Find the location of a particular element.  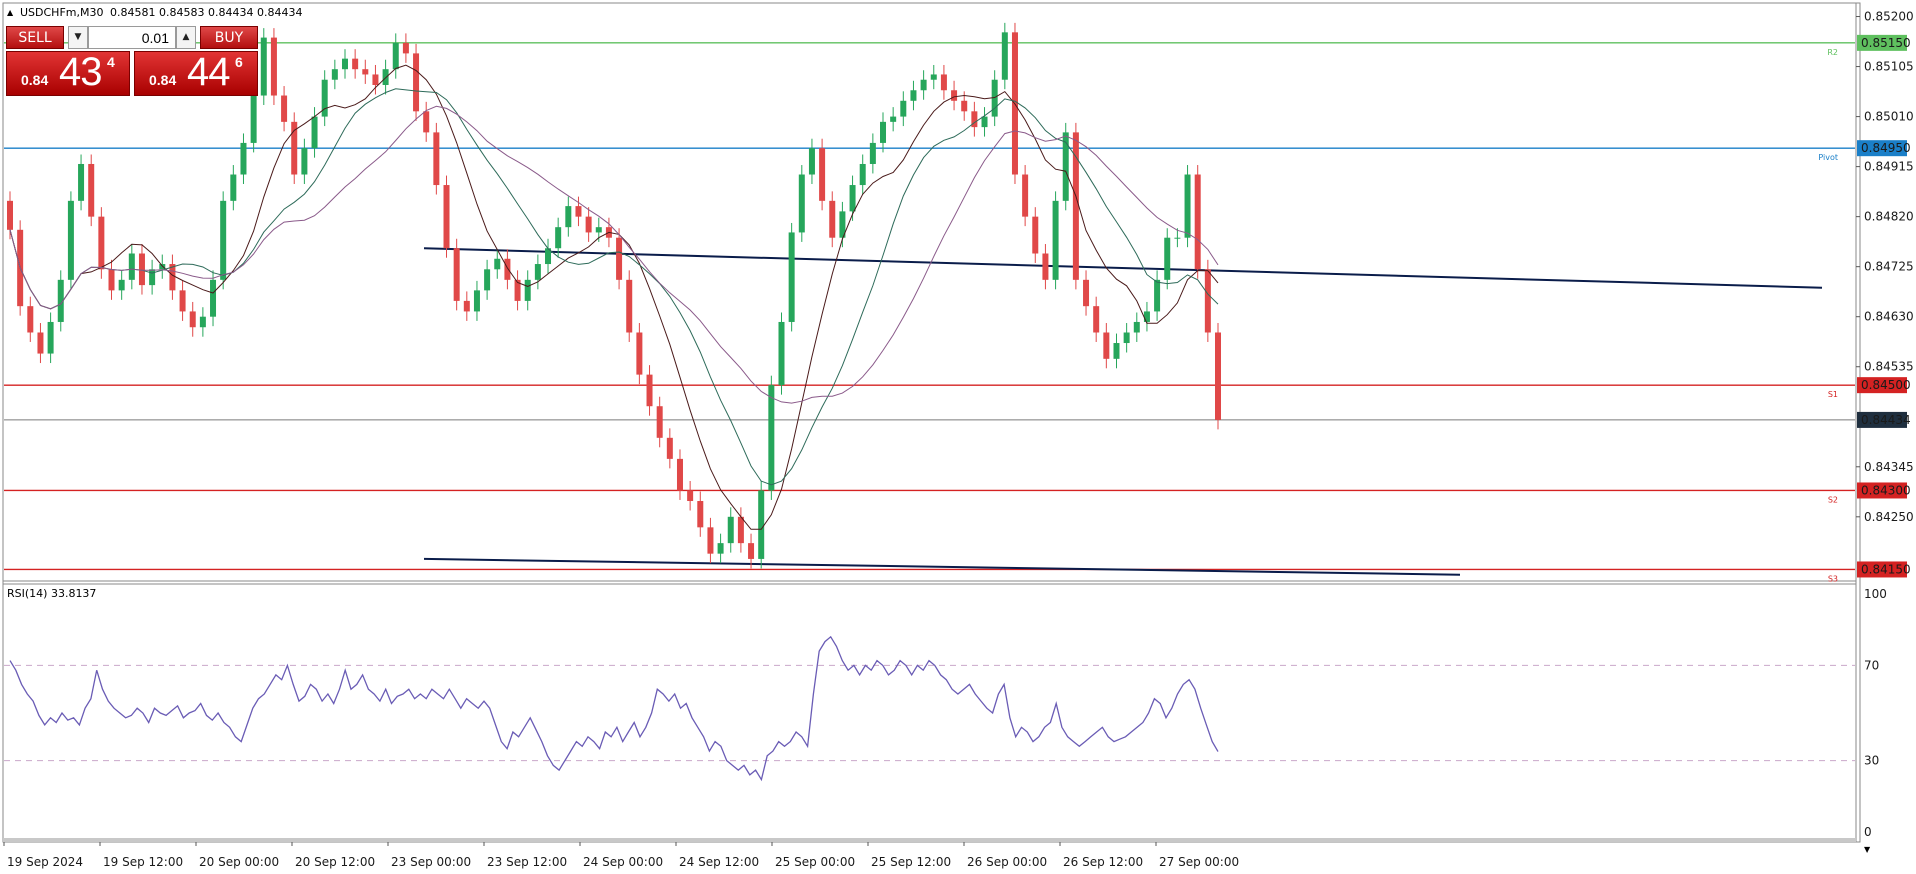

time-label: 23 Sep 00:00 is located at coordinates (431, 862).